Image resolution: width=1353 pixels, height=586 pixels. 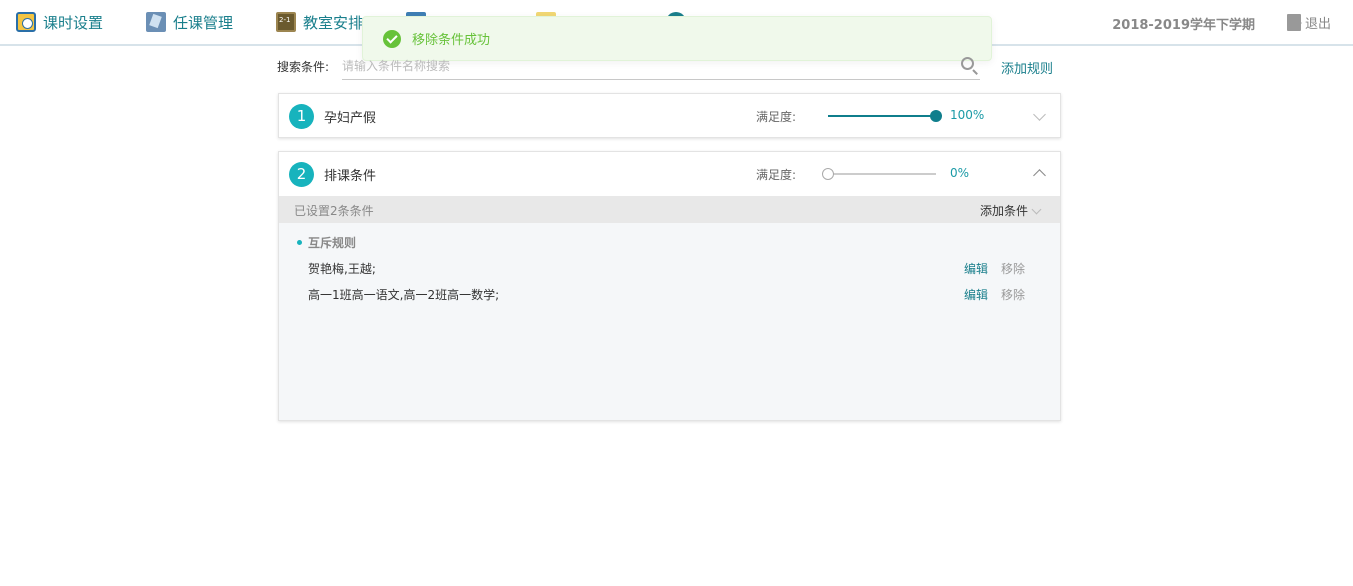 What do you see at coordinates (1294, 22) in the screenshot?
I see `logout-icon` at bounding box center [1294, 22].